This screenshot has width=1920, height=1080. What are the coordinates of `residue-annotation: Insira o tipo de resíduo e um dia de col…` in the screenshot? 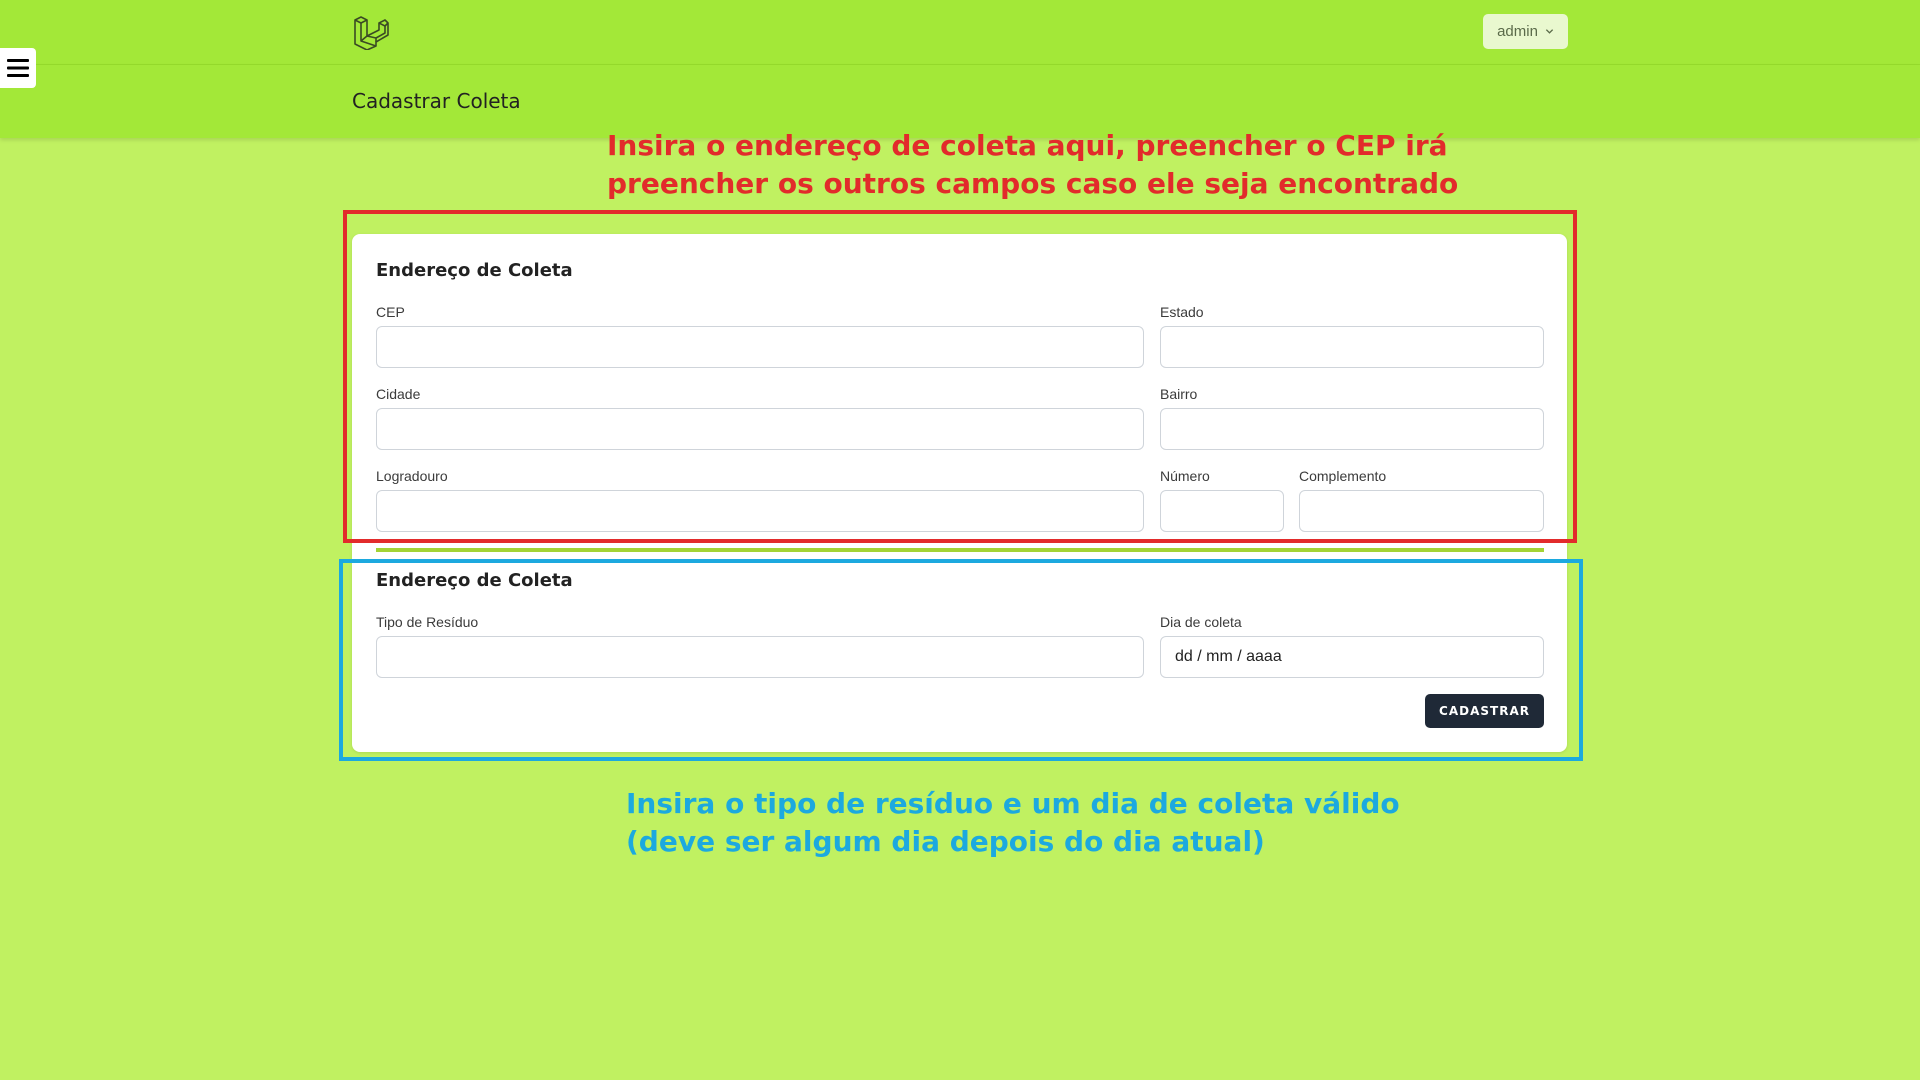 It's located at (1013, 822).